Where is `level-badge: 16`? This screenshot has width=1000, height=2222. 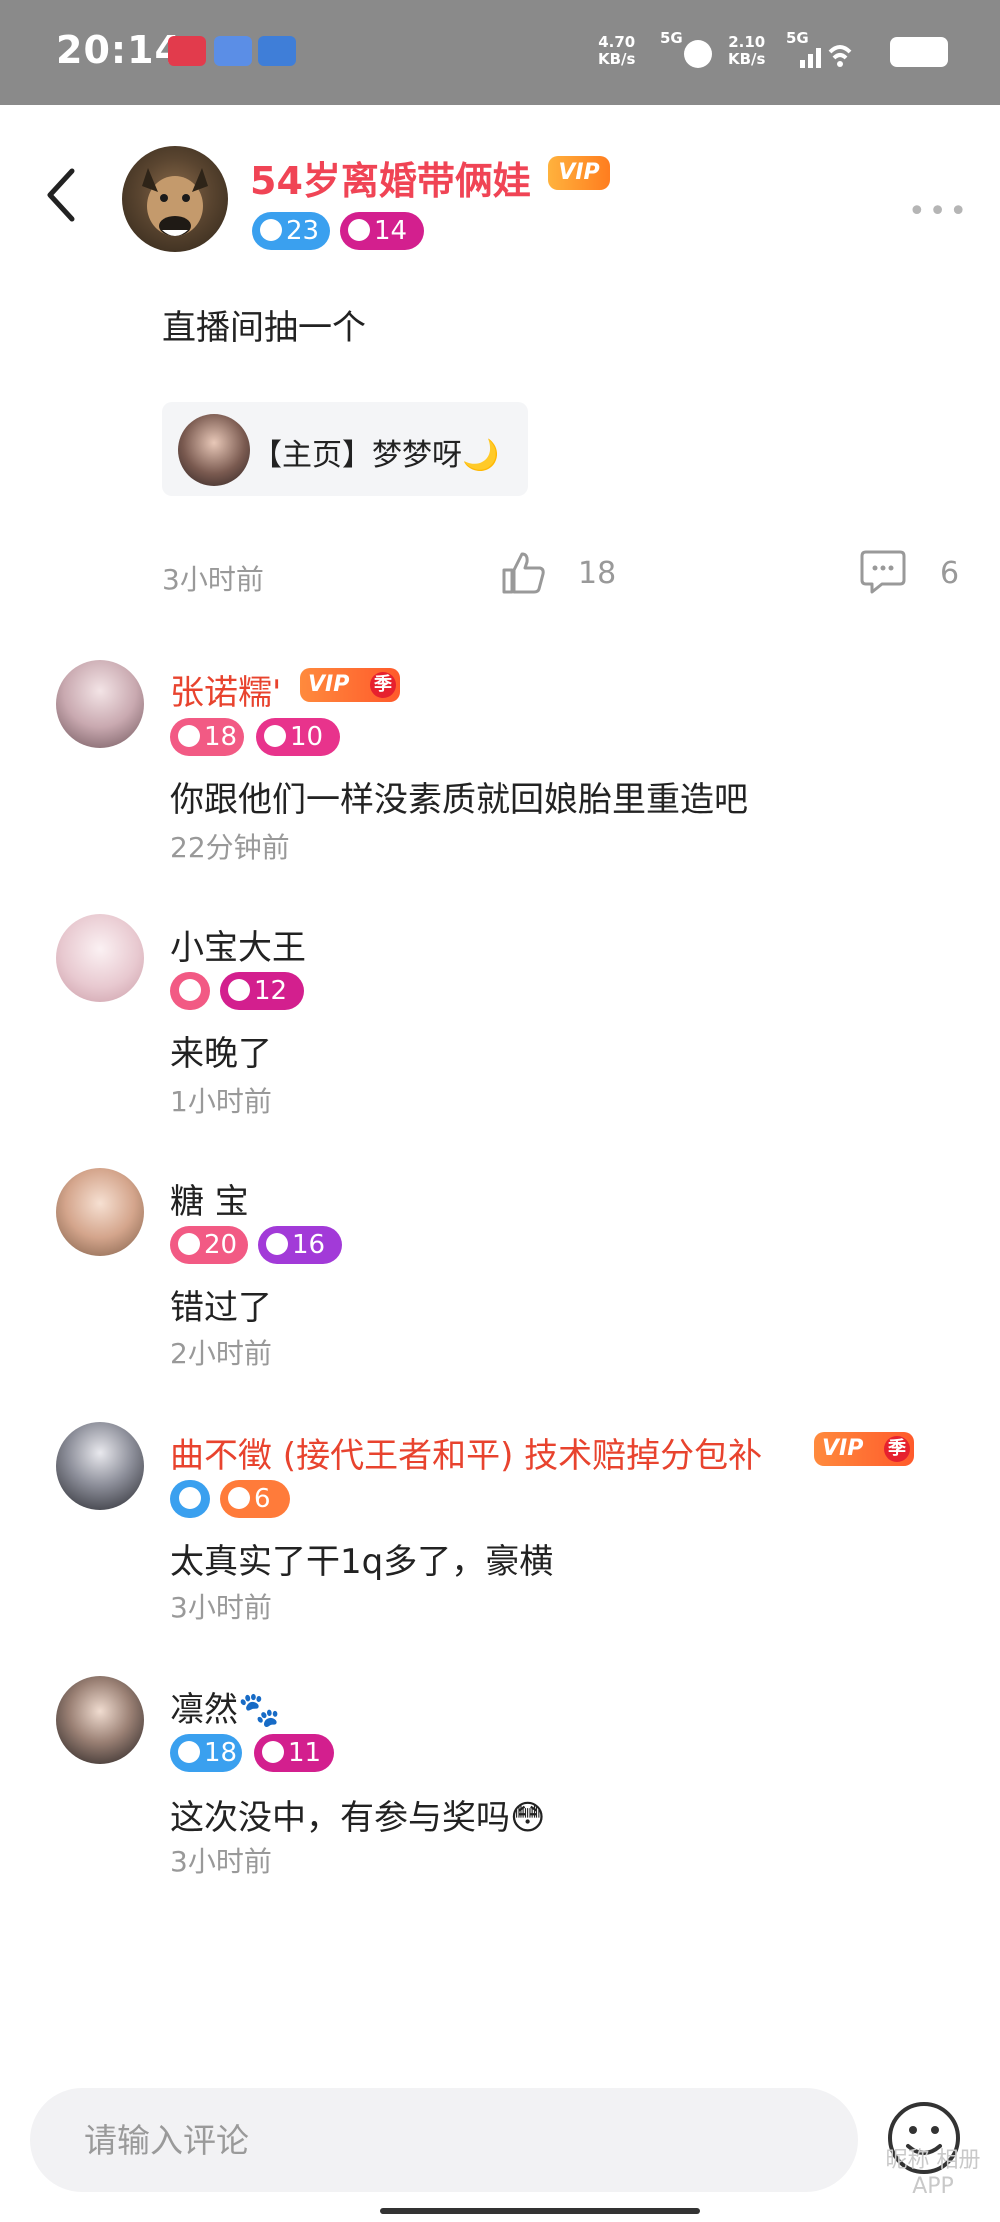 level-badge: 16 is located at coordinates (300, 1245).